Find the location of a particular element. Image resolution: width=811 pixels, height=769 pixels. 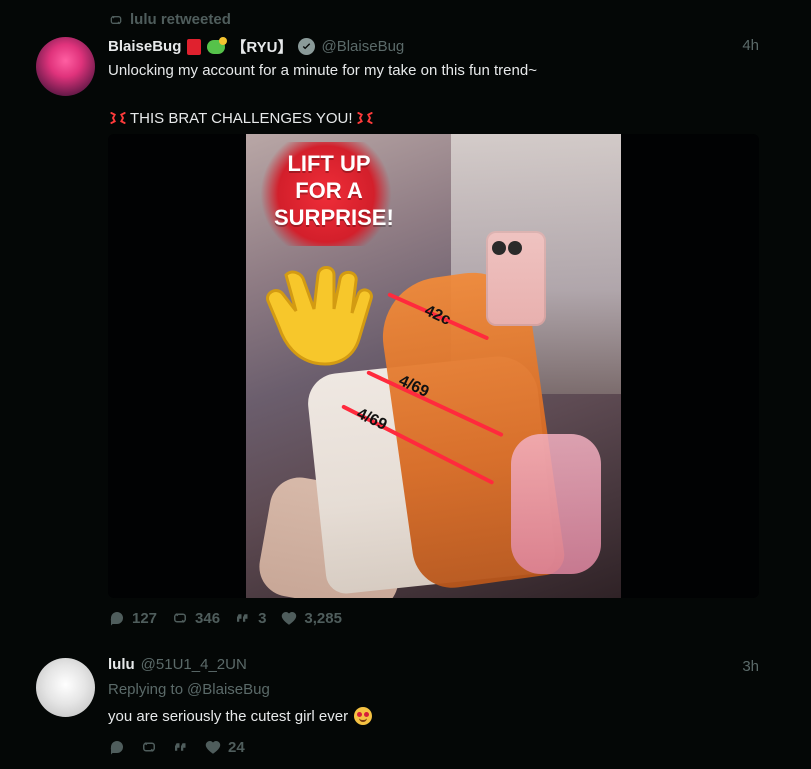

heart-eyes-emoji-icon is located at coordinates (363, 716).